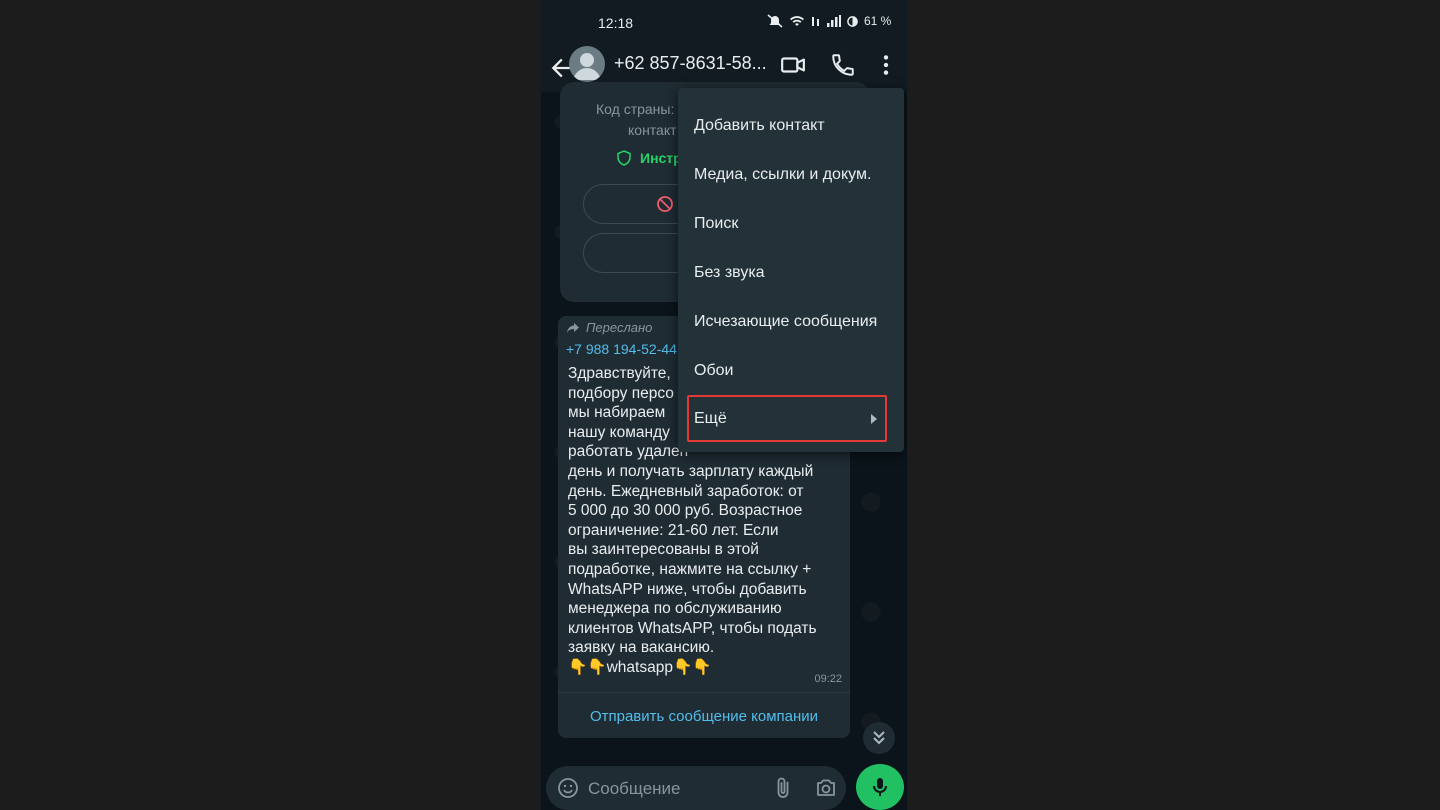 The image size is (1440, 810). What do you see at coordinates (661, 158) in the screenshot?
I see `safety-tools-link: Инстр` at bounding box center [661, 158].